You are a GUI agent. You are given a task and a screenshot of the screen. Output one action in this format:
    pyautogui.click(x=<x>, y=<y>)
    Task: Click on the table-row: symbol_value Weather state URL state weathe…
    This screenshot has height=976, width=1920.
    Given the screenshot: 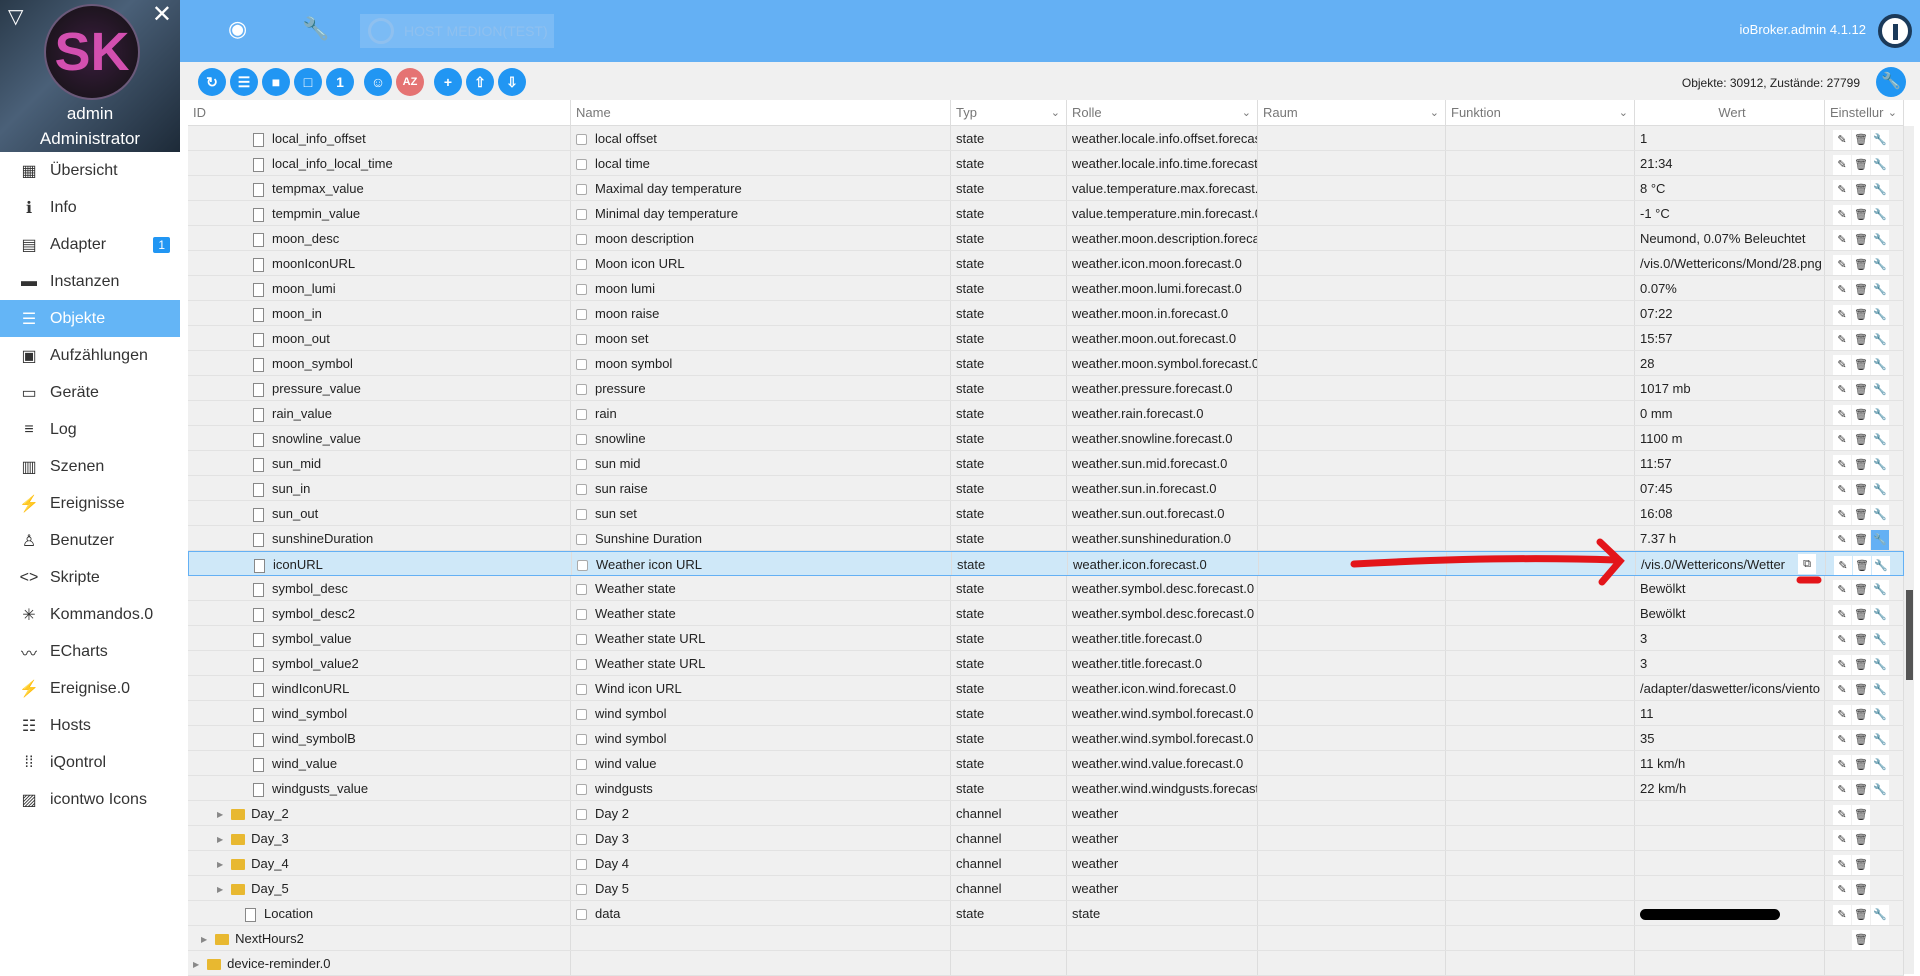 What is the action you would take?
    pyautogui.click(x=1046, y=638)
    